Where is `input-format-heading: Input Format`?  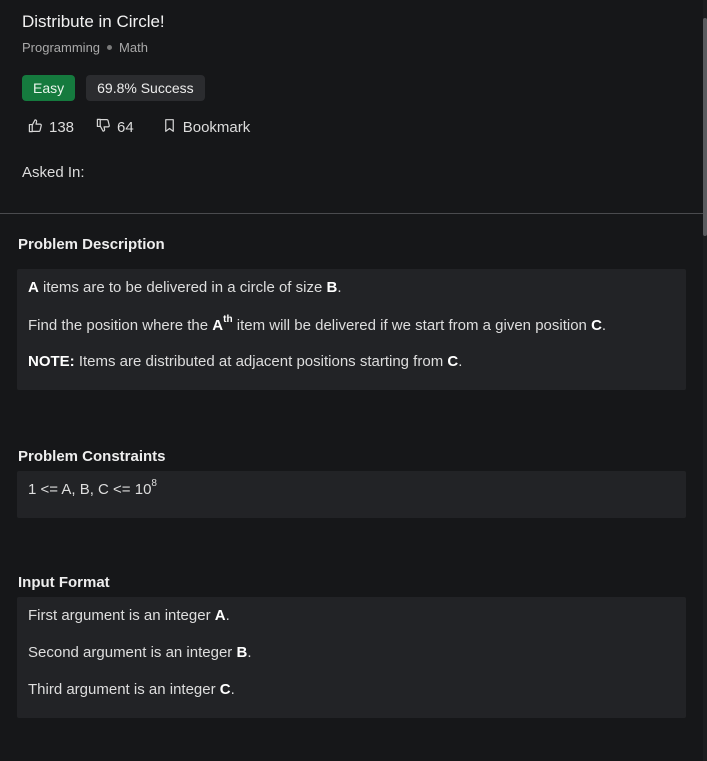 input-format-heading: Input Format is located at coordinates (64, 582).